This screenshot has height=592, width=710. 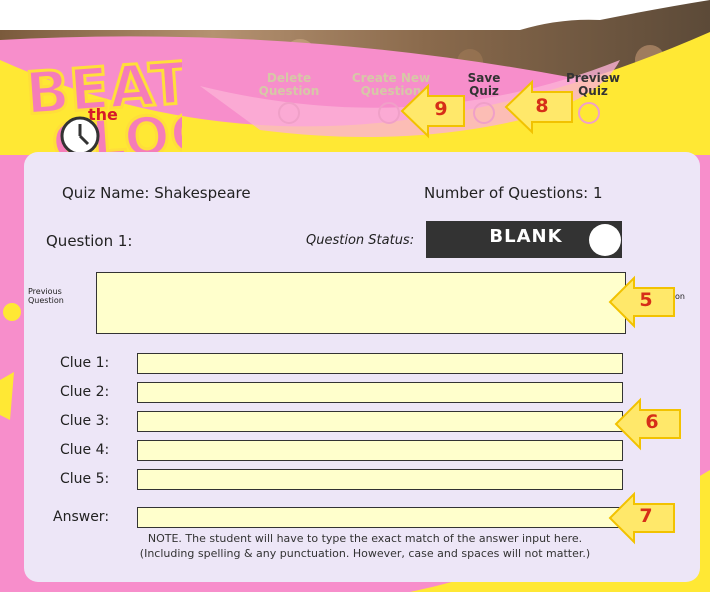 I want to click on question-status-label: Question Status:, so click(x=360, y=240).